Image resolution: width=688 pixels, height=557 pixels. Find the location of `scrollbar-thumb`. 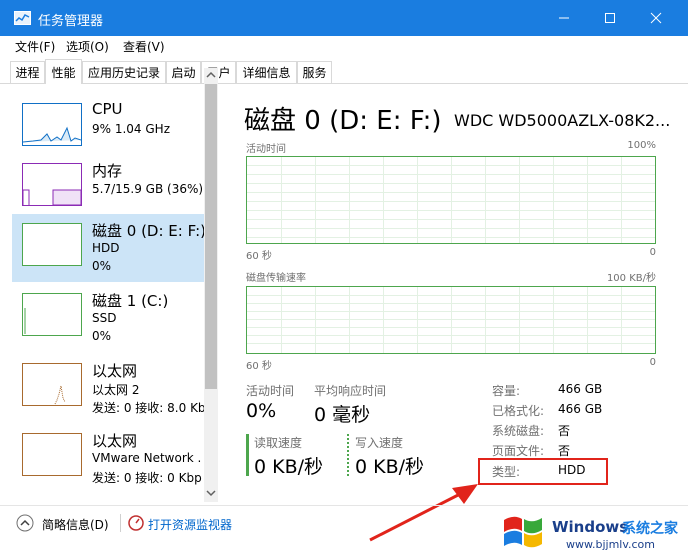

scrollbar-thumb is located at coordinates (211, 236).